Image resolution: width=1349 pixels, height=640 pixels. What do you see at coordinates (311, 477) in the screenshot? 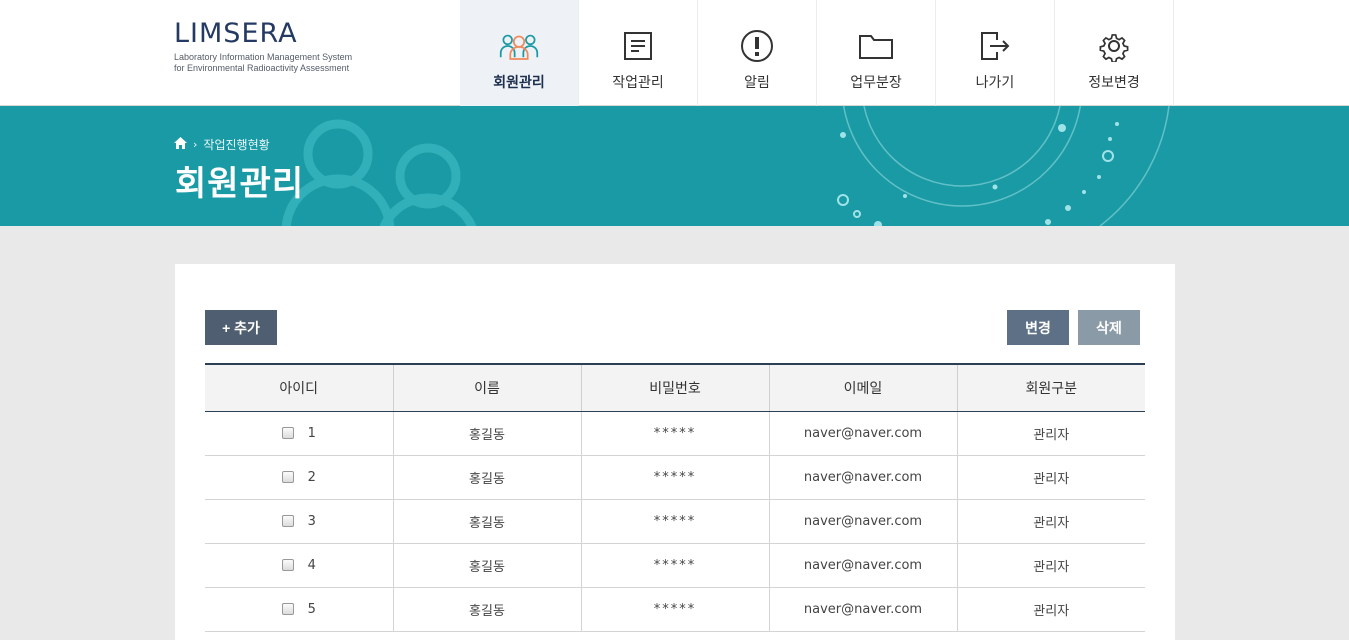
I see `member-id: 2` at bounding box center [311, 477].